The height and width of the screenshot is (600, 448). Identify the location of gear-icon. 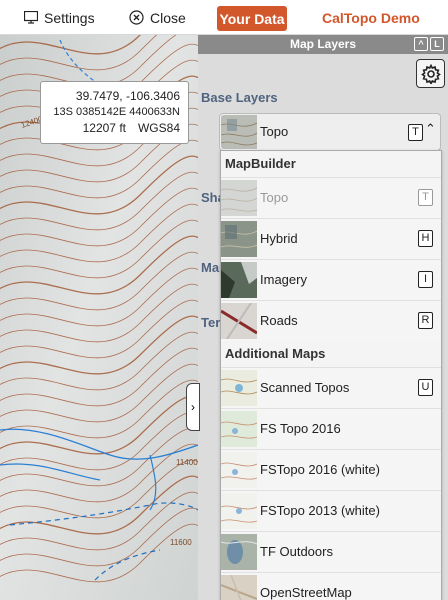
(430, 73).